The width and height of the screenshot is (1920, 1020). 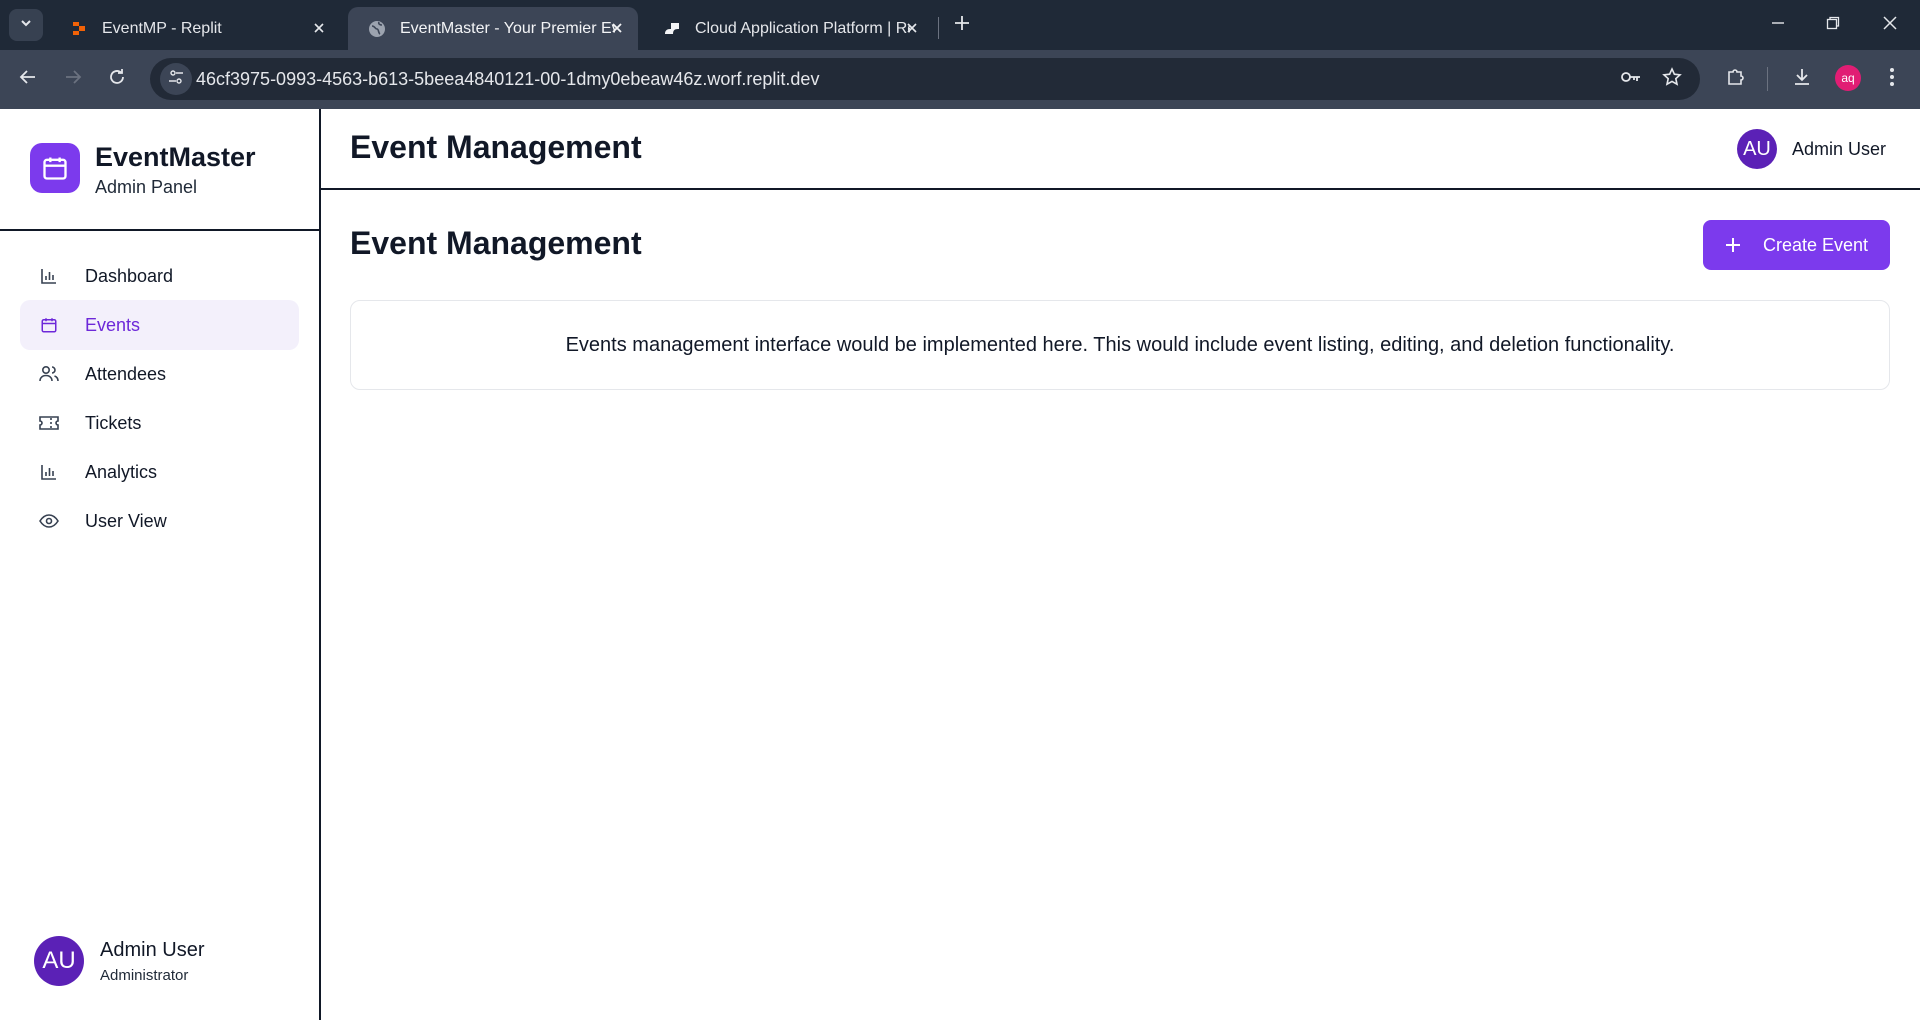 I want to click on new-tab-button, so click(x=962, y=25).